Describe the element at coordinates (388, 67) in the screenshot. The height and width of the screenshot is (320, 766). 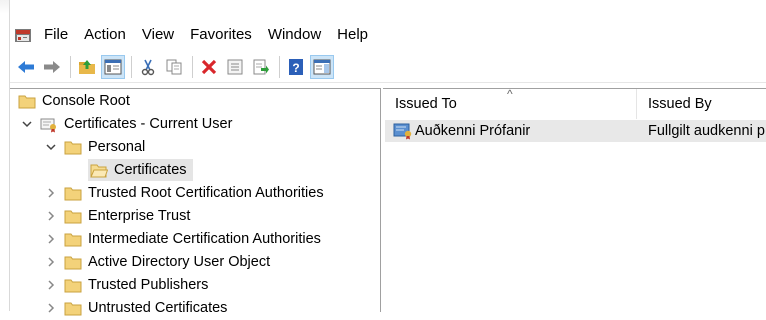
I see `toolbar: ?` at that location.